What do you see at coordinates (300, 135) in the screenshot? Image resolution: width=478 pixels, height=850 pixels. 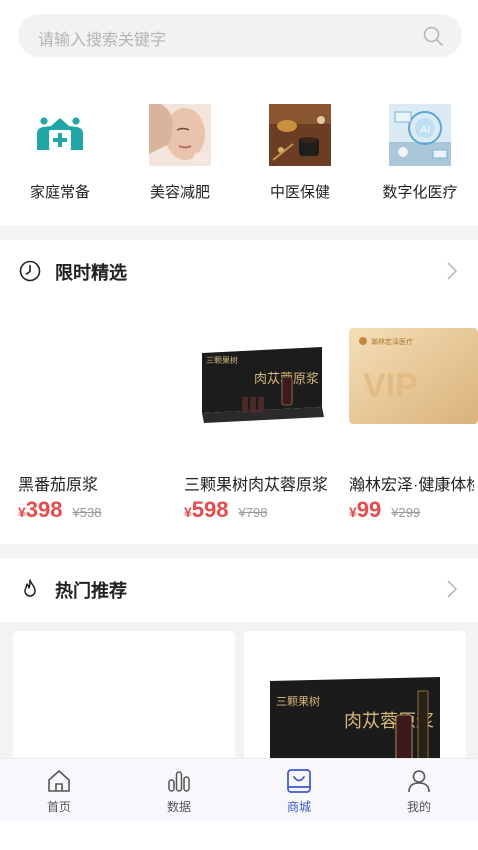 I see `tcm-photo` at bounding box center [300, 135].